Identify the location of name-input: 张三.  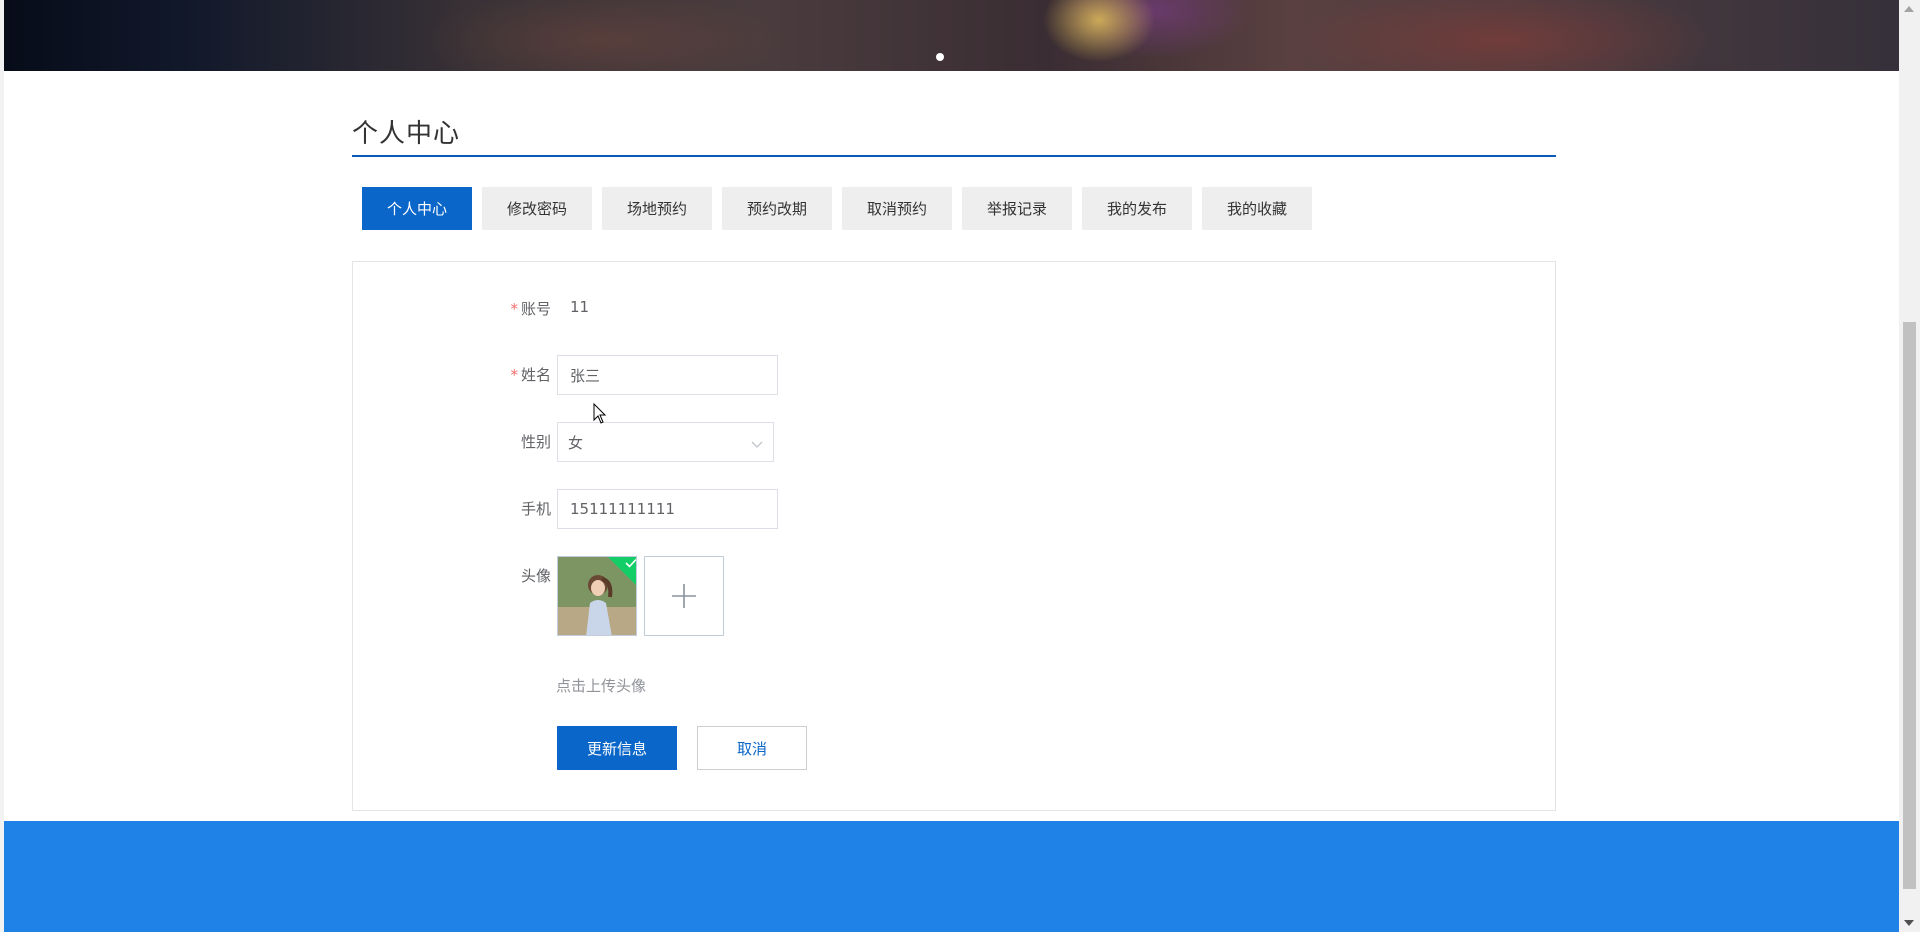
(667, 375).